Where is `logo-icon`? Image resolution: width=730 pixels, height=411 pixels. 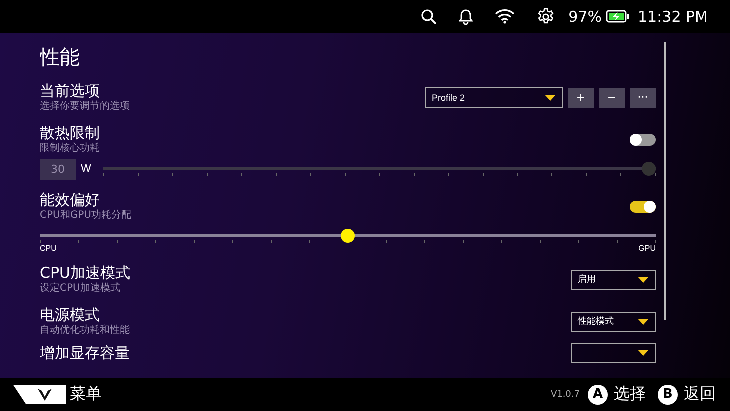 logo-icon is located at coordinates (44, 395).